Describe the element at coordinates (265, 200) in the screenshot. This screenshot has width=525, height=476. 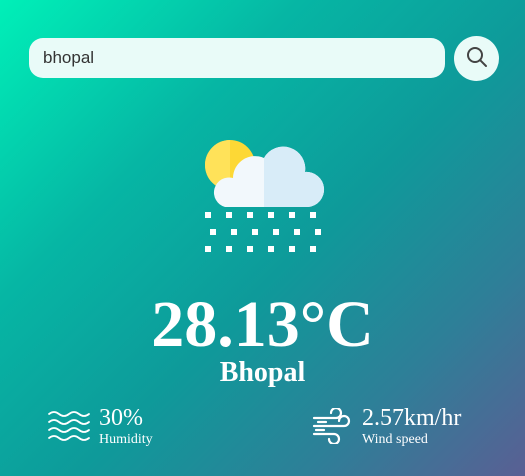
I see `snow-cloud-sun-icon` at that location.